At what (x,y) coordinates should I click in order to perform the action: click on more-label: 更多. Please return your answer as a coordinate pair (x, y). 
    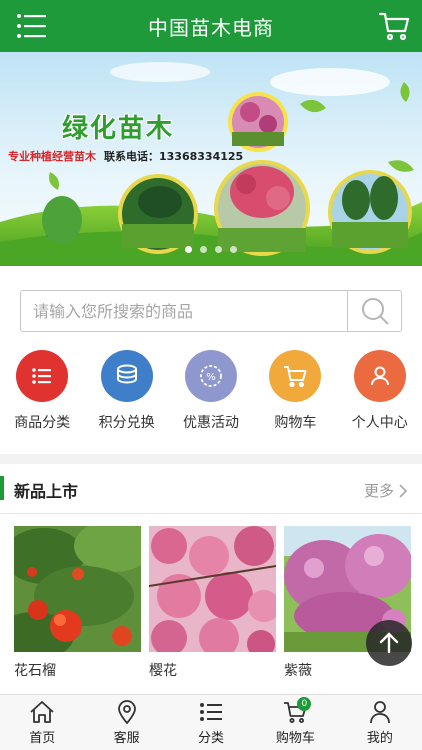
    Looking at the image, I should click on (378, 491).